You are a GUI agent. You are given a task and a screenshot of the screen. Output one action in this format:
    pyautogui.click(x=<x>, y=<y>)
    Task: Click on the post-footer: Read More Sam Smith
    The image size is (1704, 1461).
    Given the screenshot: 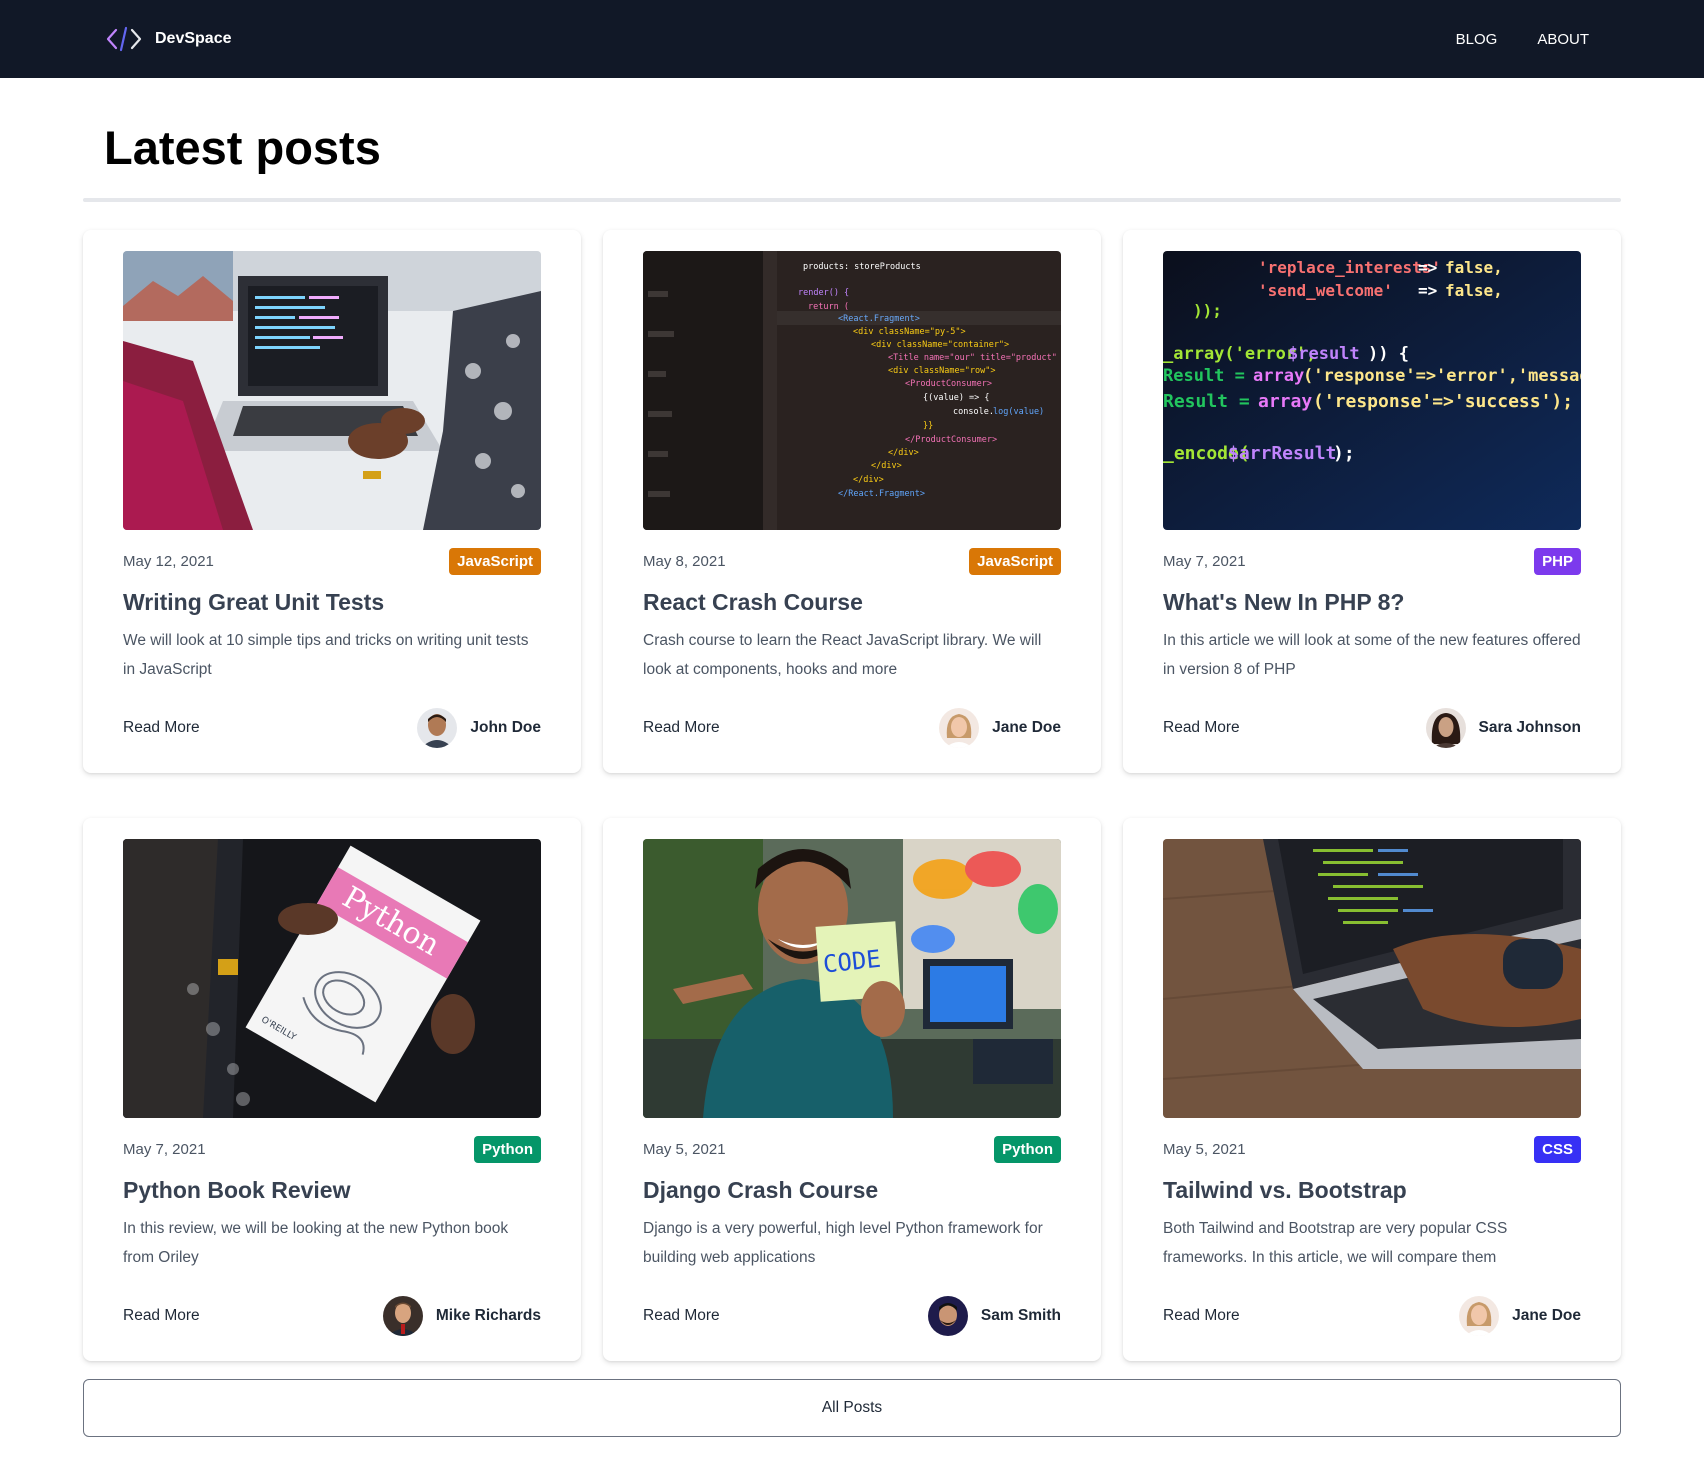 What is the action you would take?
    pyautogui.click(x=852, y=1315)
    